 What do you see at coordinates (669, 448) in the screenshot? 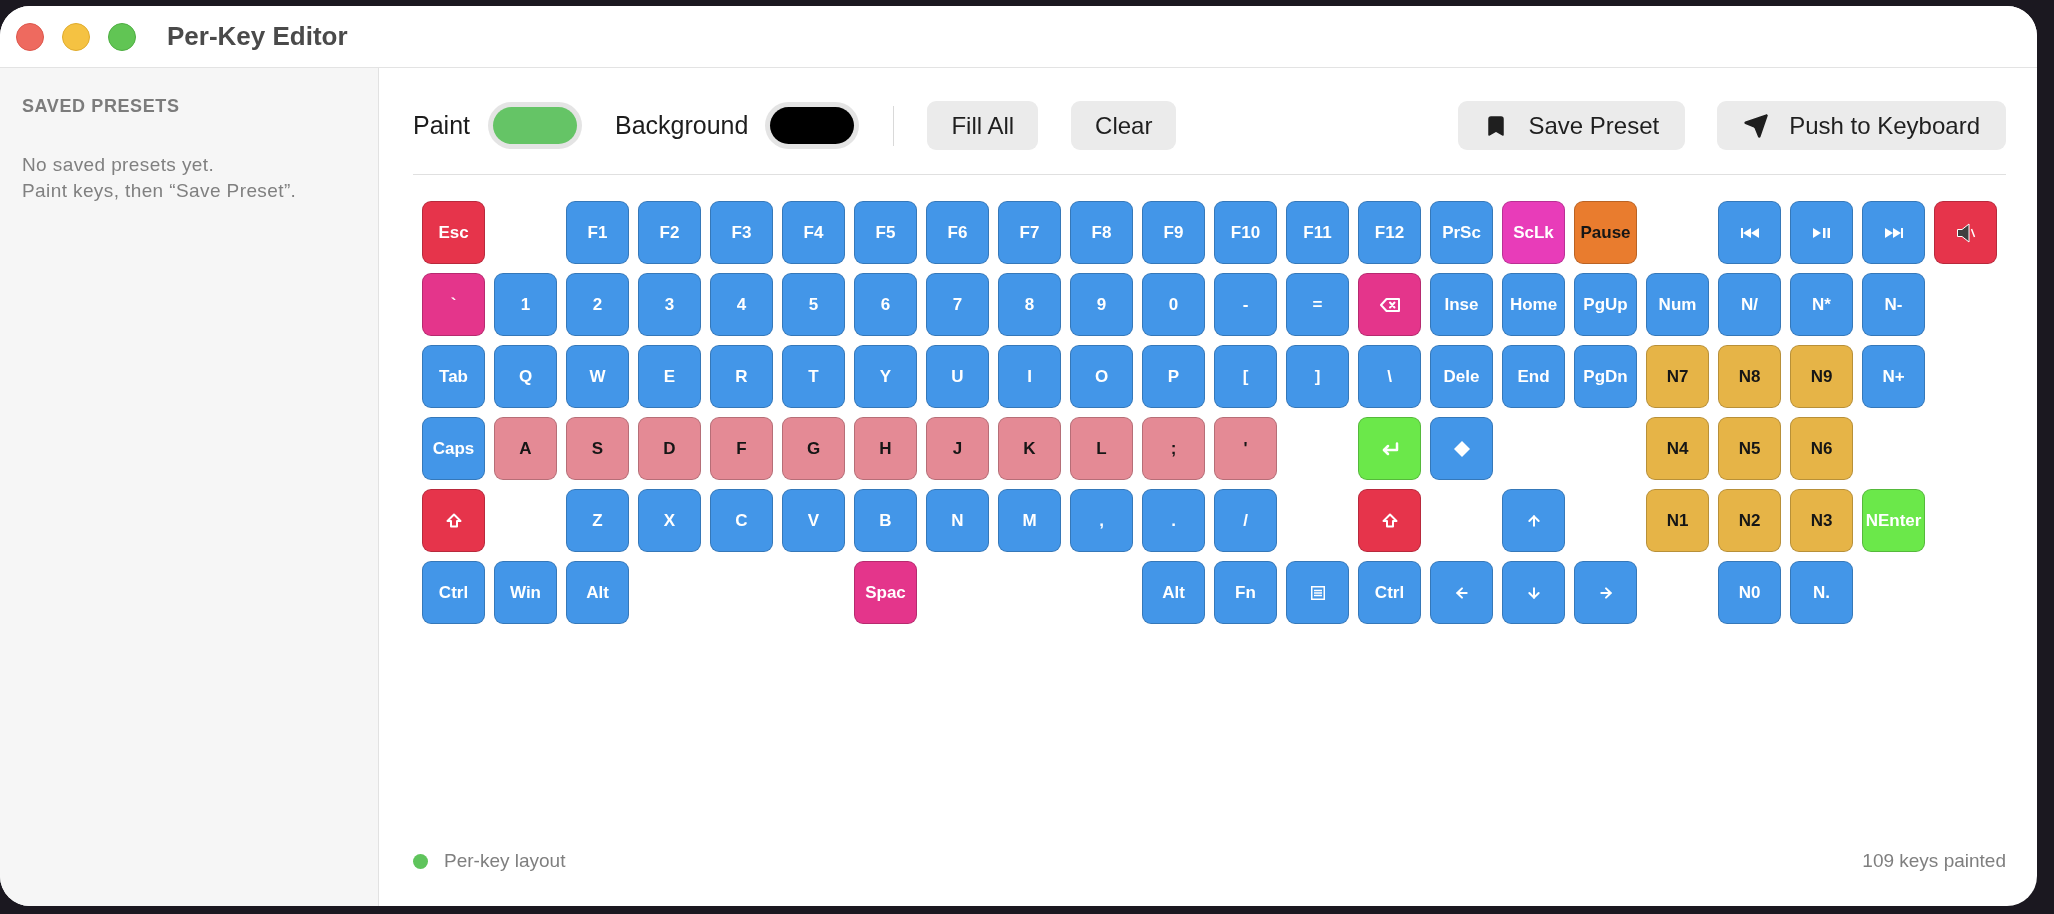
I see `keyboard-key: D` at bounding box center [669, 448].